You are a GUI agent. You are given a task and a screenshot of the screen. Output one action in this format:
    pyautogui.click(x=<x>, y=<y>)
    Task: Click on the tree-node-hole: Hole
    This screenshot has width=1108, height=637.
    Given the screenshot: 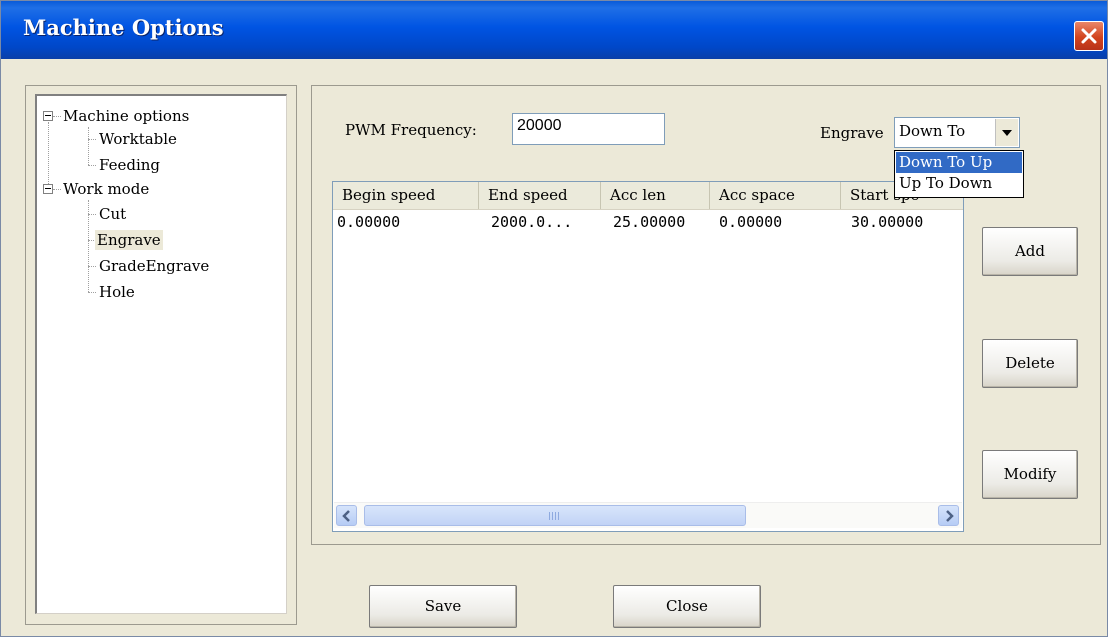 What is the action you would take?
    pyautogui.click(x=117, y=292)
    